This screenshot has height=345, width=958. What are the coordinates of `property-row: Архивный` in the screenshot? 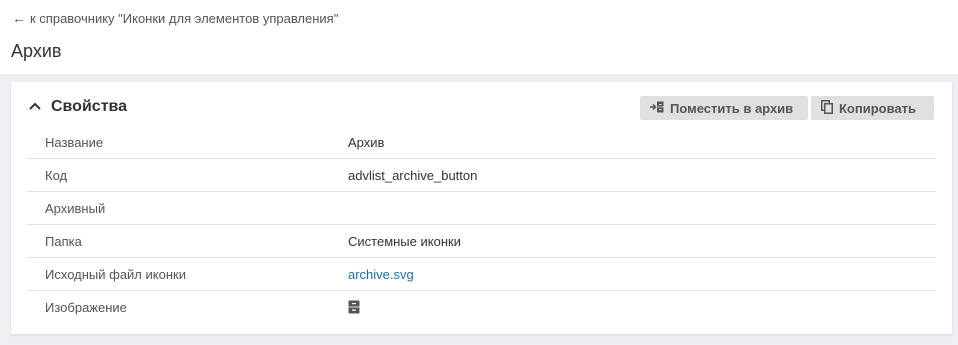 It's located at (481, 208).